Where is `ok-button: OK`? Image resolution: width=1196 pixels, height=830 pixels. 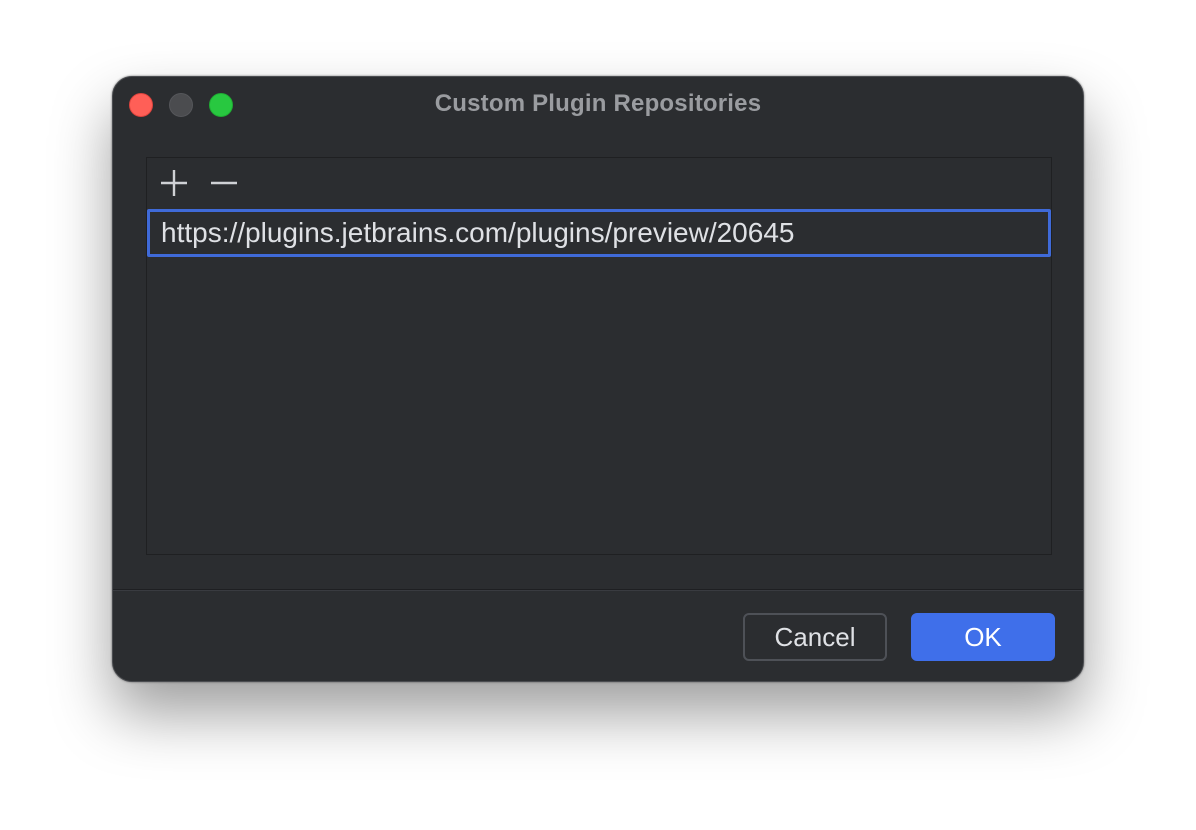
ok-button: OK is located at coordinates (983, 637).